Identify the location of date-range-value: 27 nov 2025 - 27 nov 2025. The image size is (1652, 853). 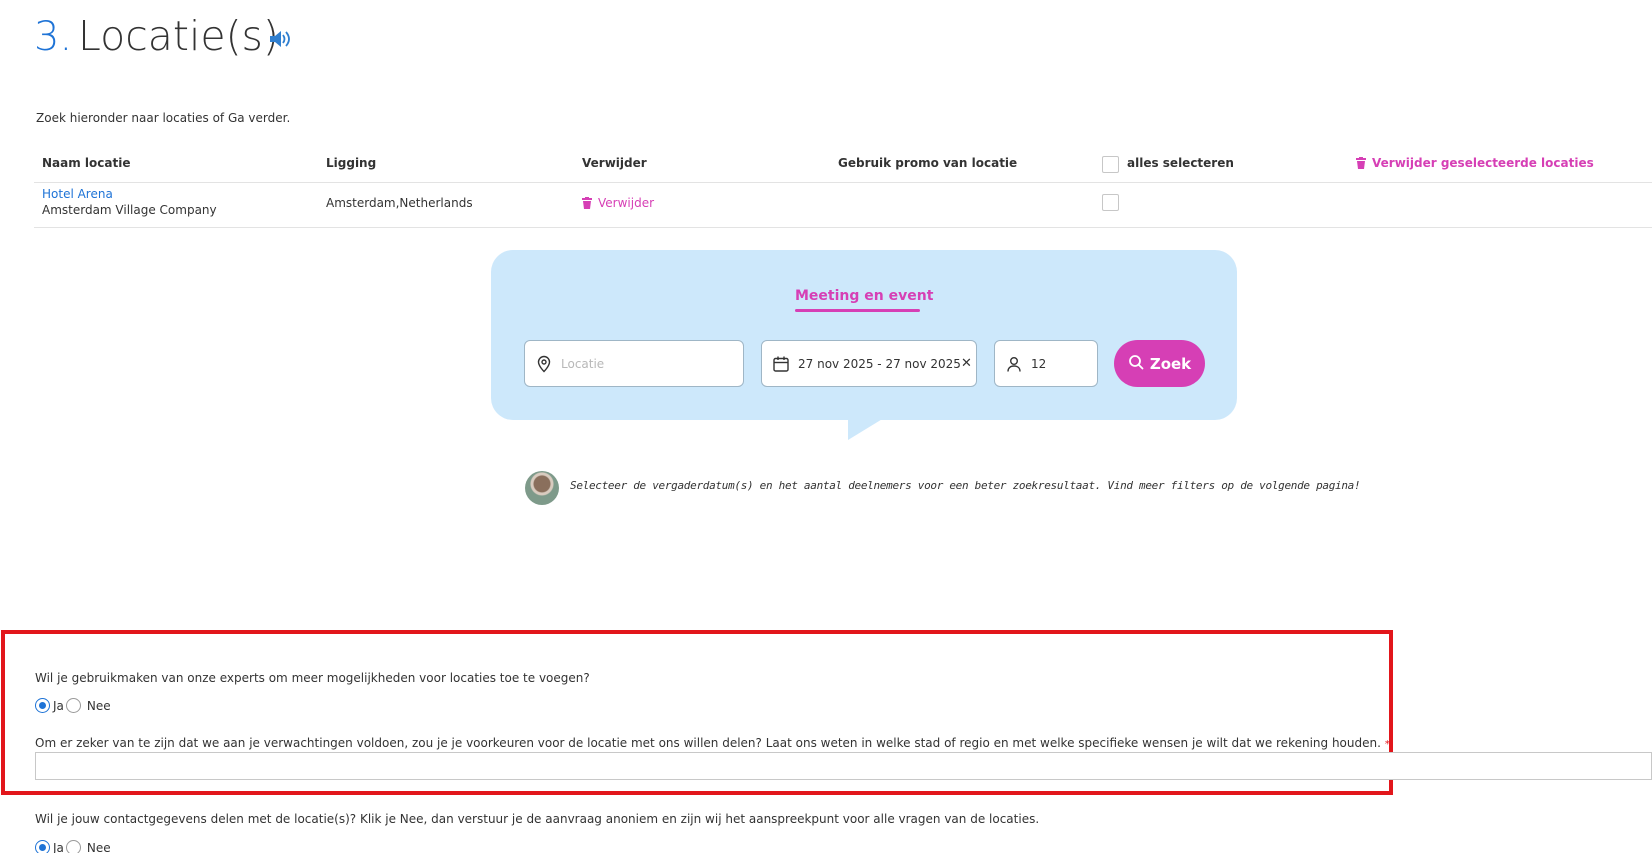
(879, 363).